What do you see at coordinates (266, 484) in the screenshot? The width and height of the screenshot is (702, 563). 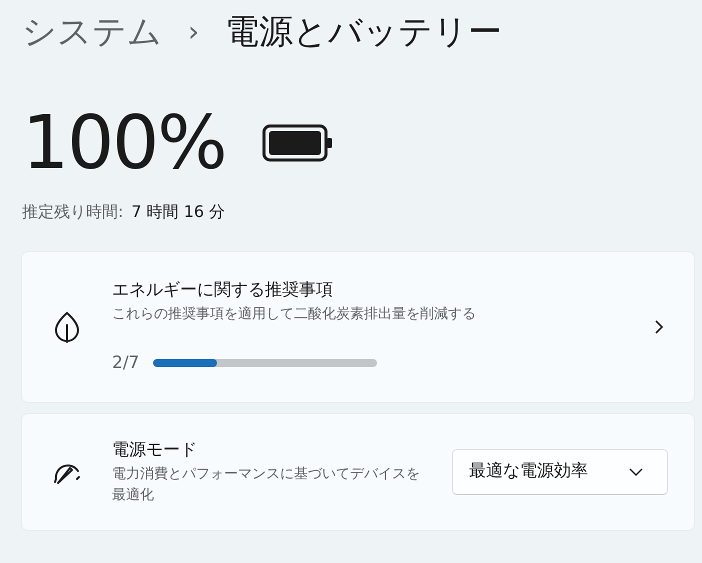 I see `card-description: 電力消費とパフォーマンスに基づいてデバイスを最適化` at bounding box center [266, 484].